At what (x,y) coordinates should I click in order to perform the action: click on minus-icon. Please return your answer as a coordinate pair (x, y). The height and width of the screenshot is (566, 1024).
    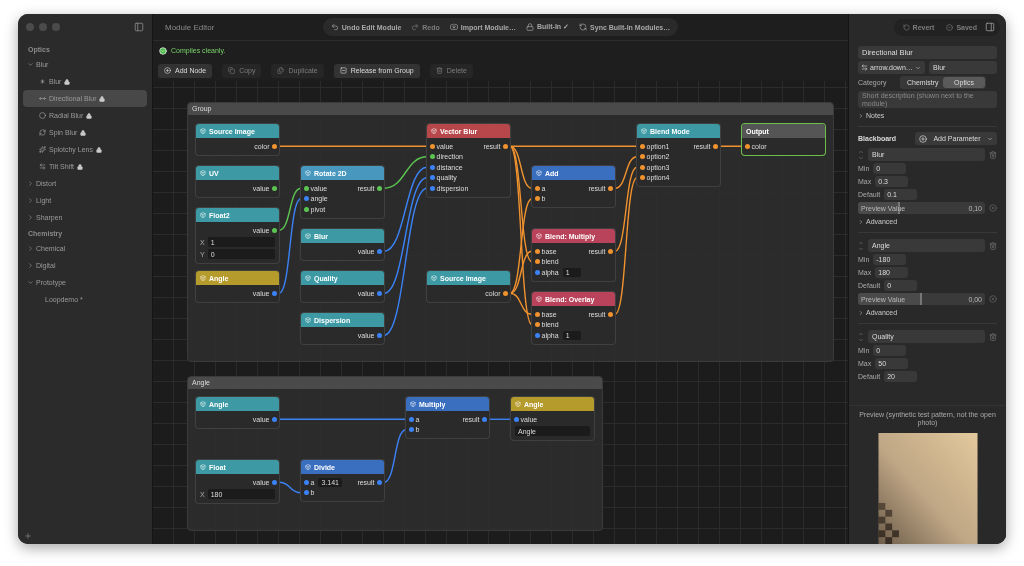
    Looking at the image, I should click on (343, 70).